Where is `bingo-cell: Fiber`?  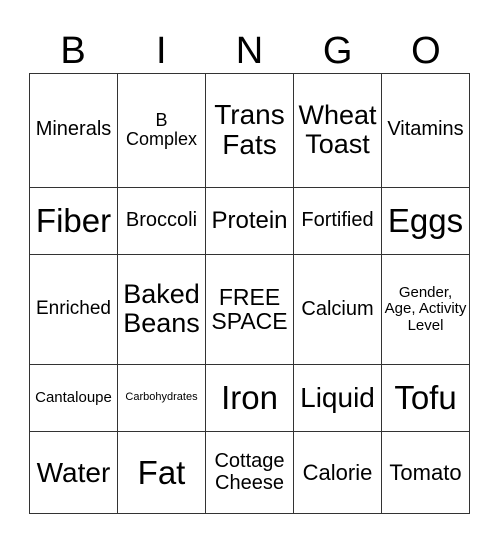
bingo-cell: Fiber is located at coordinates (73, 221).